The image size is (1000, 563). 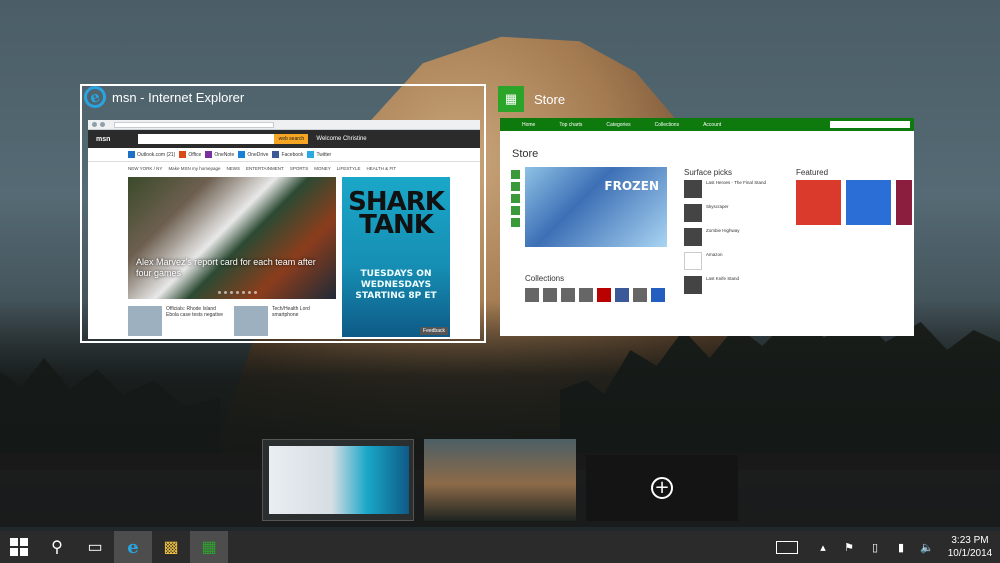 I want to click on msn-search-button: web search, so click(x=291, y=139).